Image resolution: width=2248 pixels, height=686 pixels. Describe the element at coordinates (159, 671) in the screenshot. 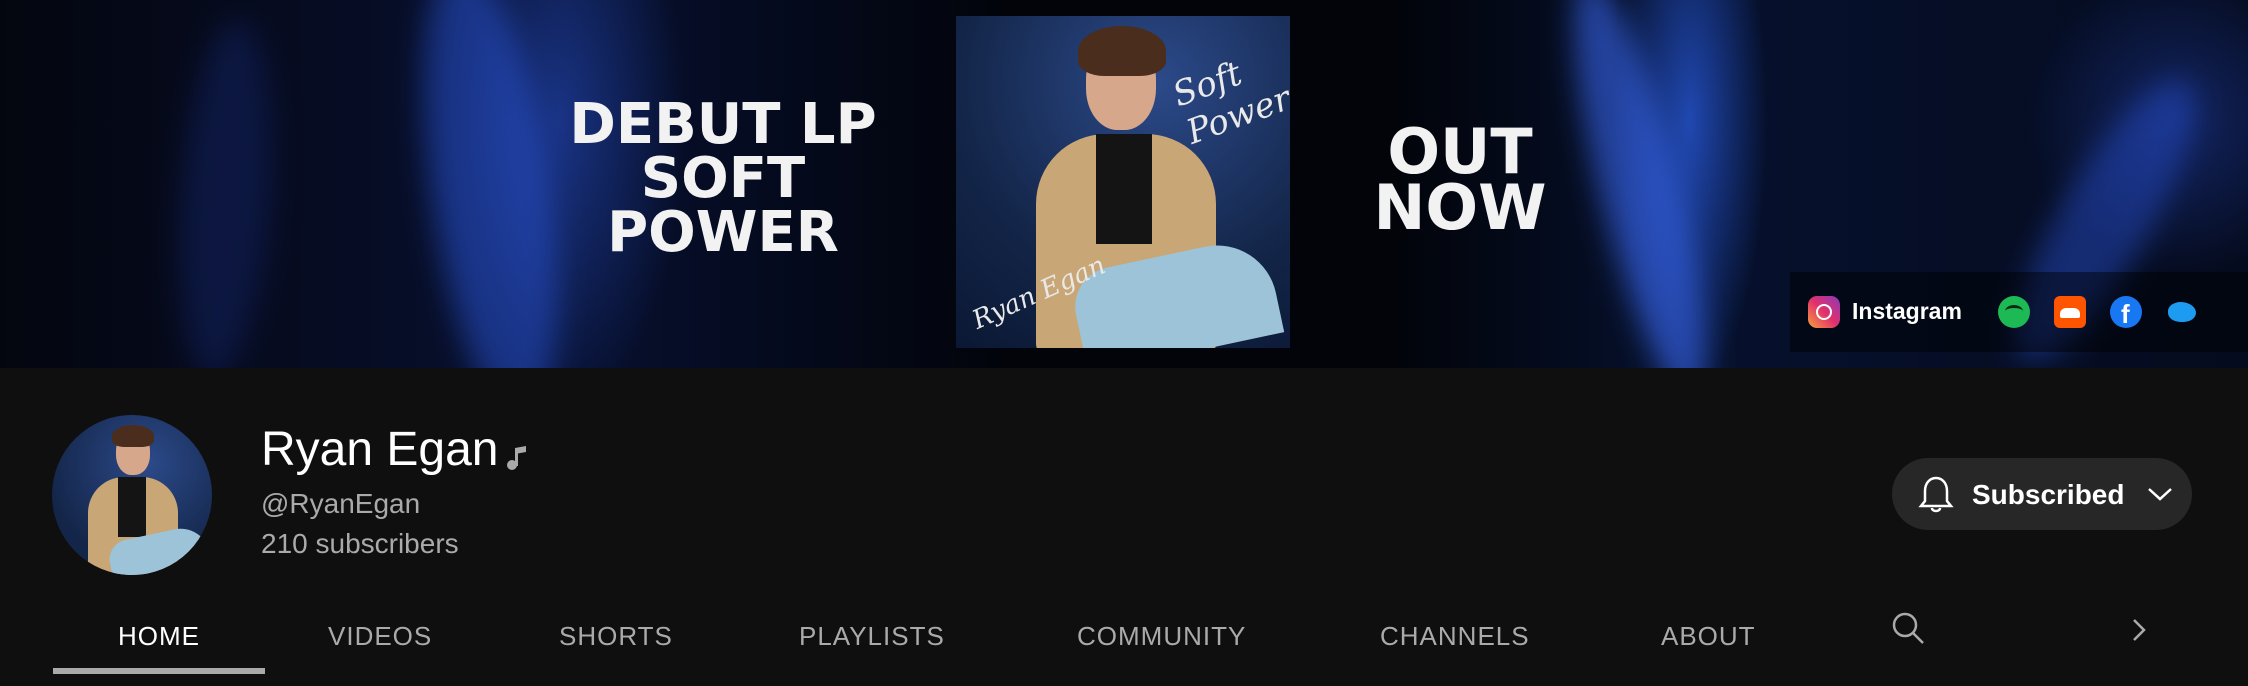

I see `active-tab-indicator` at that location.